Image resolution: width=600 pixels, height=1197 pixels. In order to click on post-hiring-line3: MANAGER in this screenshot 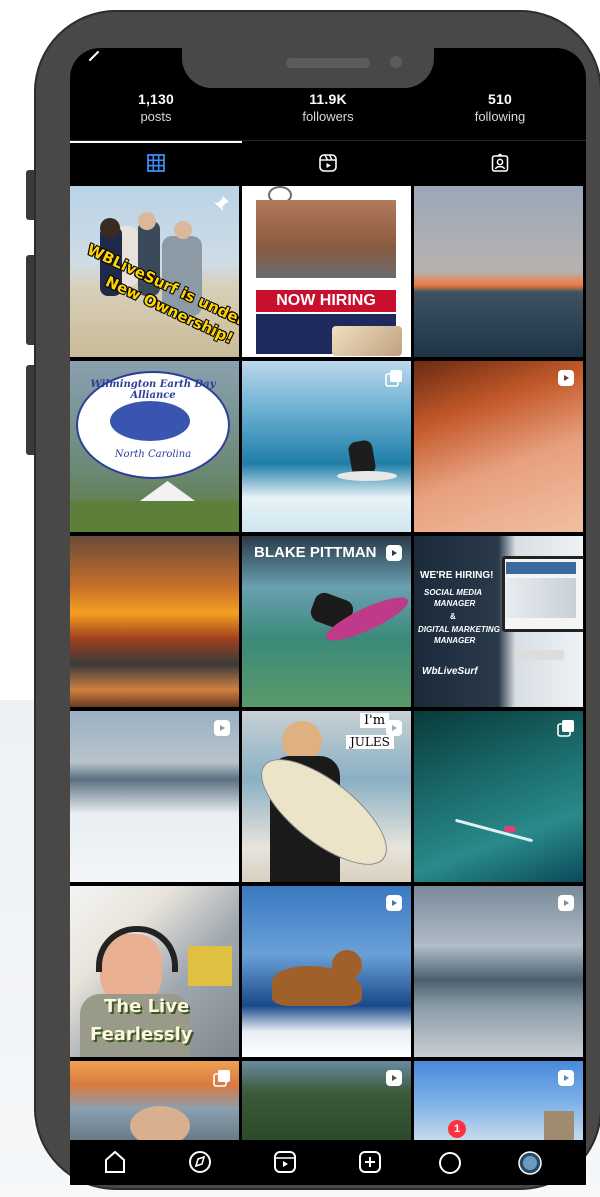, I will do `click(455, 603)`.